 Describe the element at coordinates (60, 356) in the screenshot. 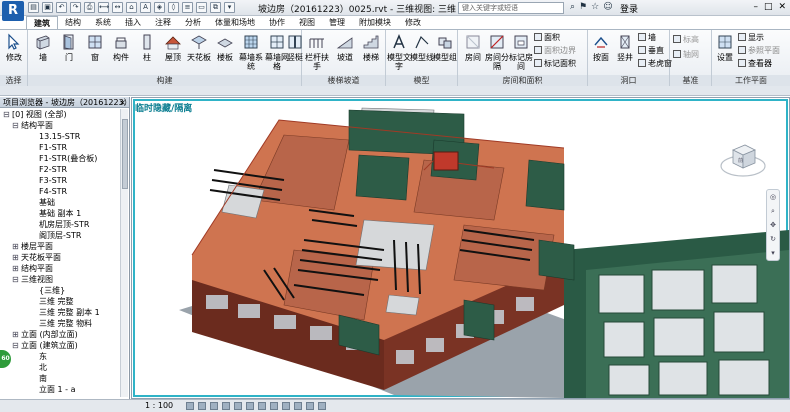

I see `browser-tree-item: 东` at that location.